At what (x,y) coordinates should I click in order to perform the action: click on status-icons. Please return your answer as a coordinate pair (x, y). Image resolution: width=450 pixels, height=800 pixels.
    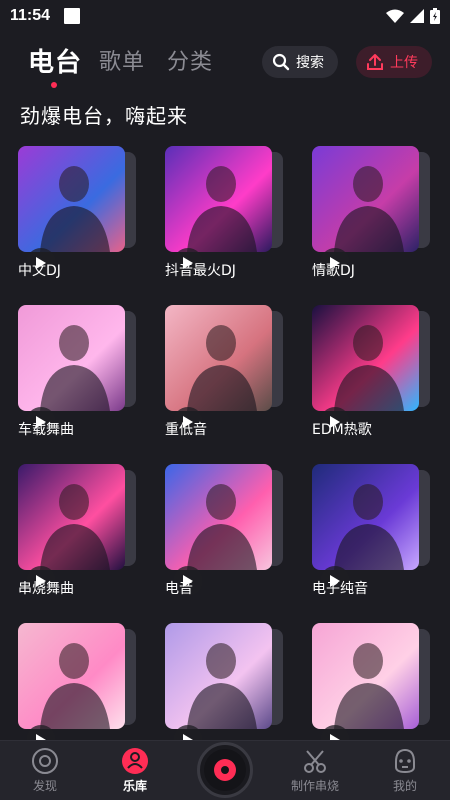
    Looking at the image, I should click on (413, 16).